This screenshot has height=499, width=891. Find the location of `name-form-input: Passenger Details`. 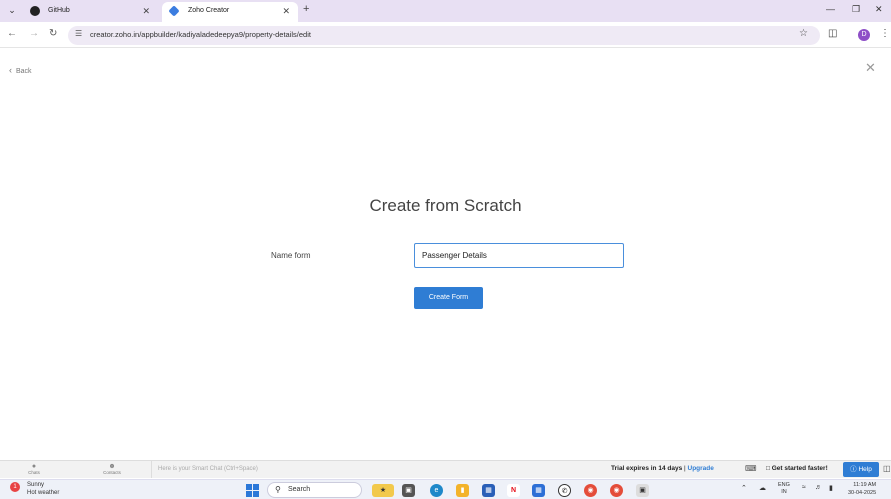

name-form-input: Passenger Details is located at coordinates (519, 255).